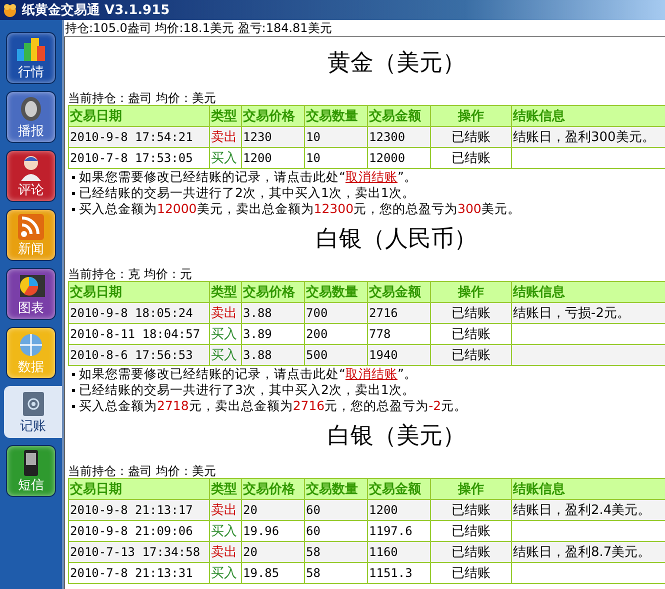 The height and width of the screenshot is (589, 665). What do you see at coordinates (336, 355) in the screenshot?
I see `table-cell: 500` at bounding box center [336, 355].